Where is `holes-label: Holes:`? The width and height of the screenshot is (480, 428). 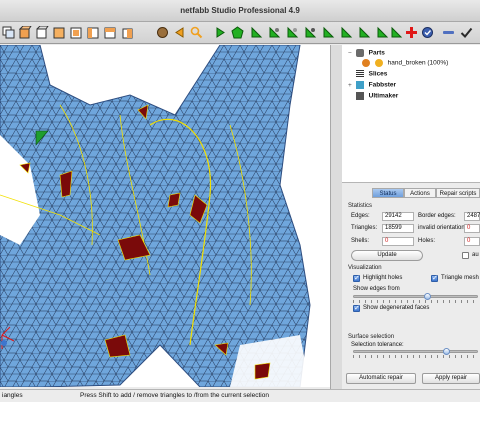 holes-label: Holes: is located at coordinates (427, 241).